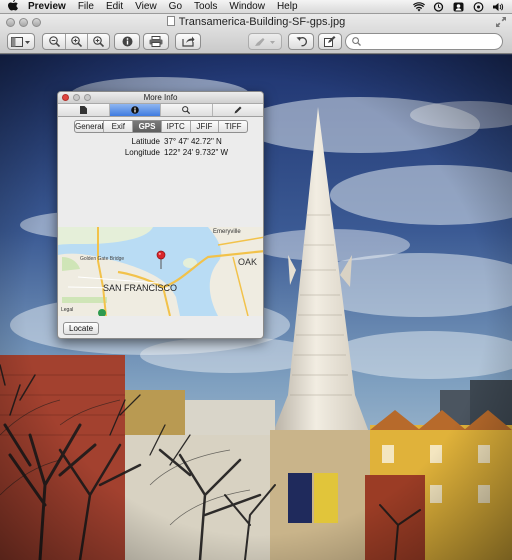 This screenshot has height=560, width=512. Describe the element at coordinates (478, 6) in the screenshot. I see `mini-icon` at that location.